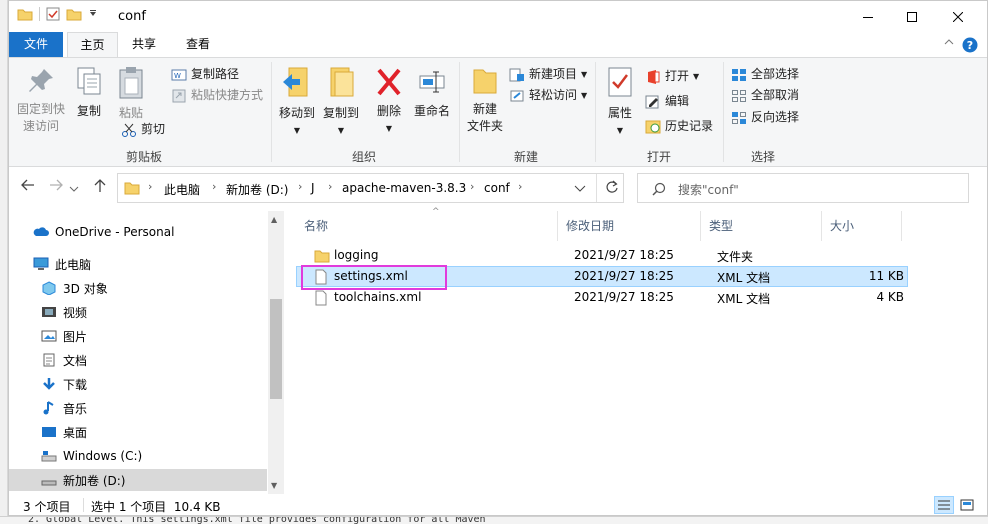 The image size is (988, 524). I want to click on properties-button: 属性 ▼, so click(620, 102).